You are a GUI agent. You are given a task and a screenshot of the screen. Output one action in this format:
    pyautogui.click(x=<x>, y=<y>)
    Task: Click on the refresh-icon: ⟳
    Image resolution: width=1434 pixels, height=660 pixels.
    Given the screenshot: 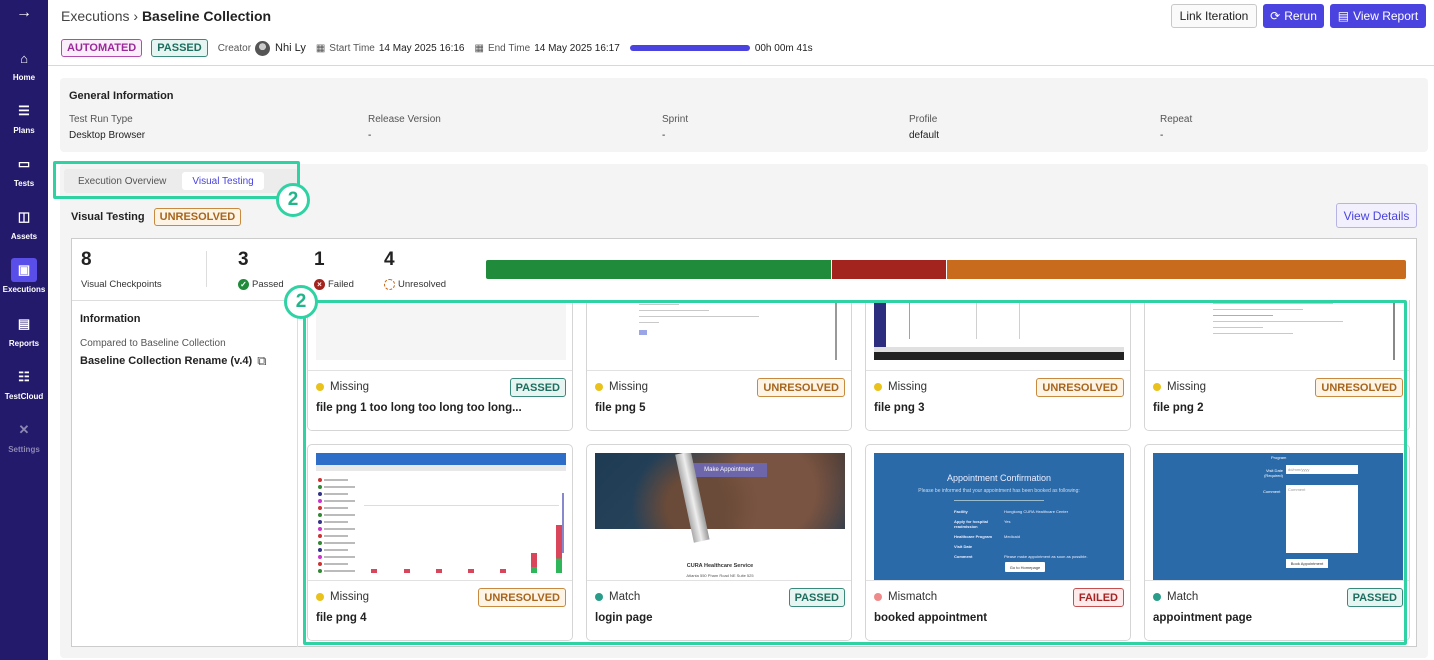 What is the action you would take?
    pyautogui.click(x=1275, y=16)
    